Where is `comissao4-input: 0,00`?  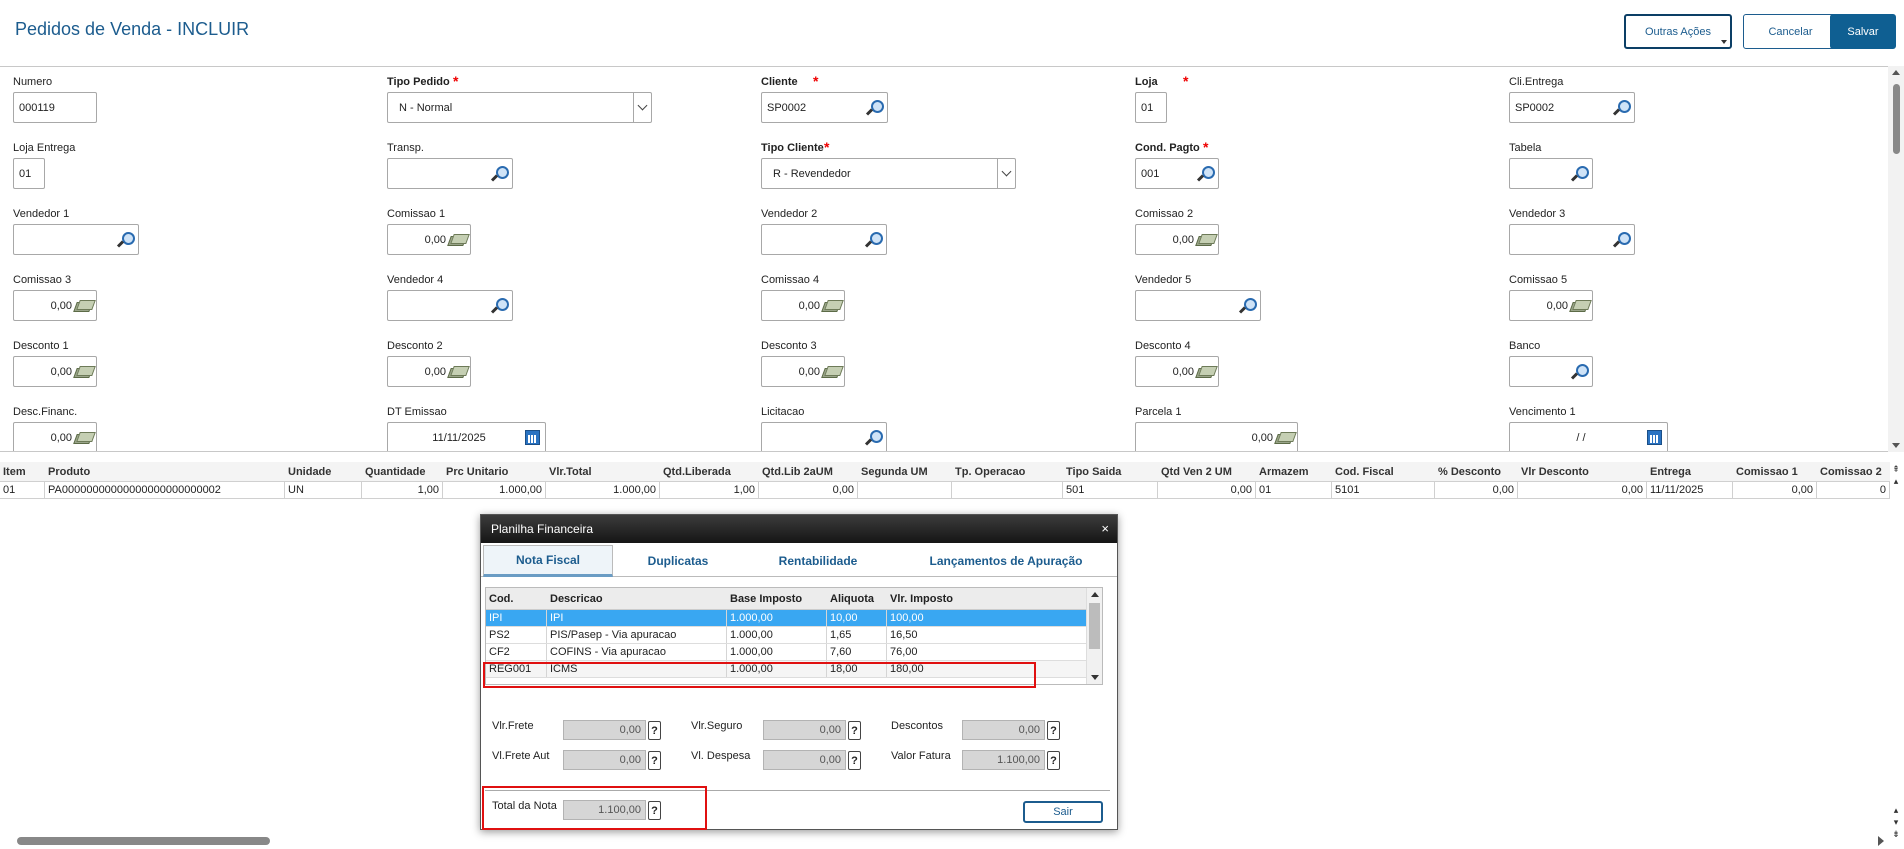
comissao4-input: 0,00 is located at coordinates (803, 305).